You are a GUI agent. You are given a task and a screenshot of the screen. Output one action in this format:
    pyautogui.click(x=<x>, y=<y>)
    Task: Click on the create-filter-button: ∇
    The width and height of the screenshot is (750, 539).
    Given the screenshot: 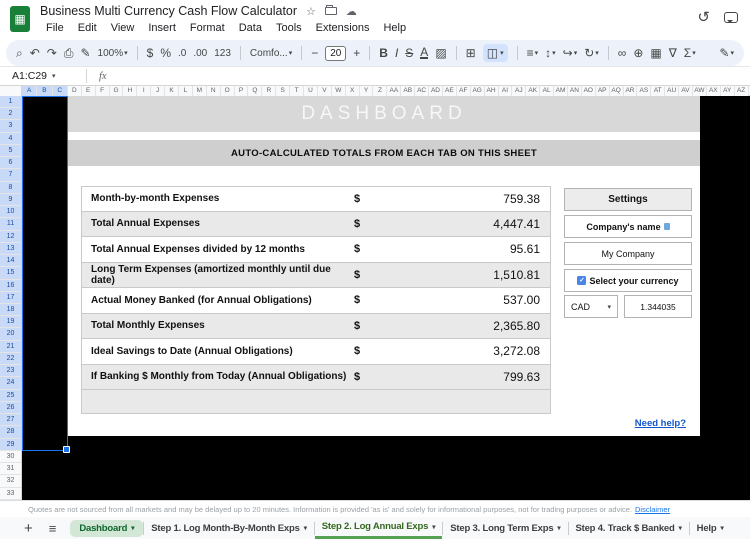 What is the action you would take?
    pyautogui.click(x=673, y=53)
    